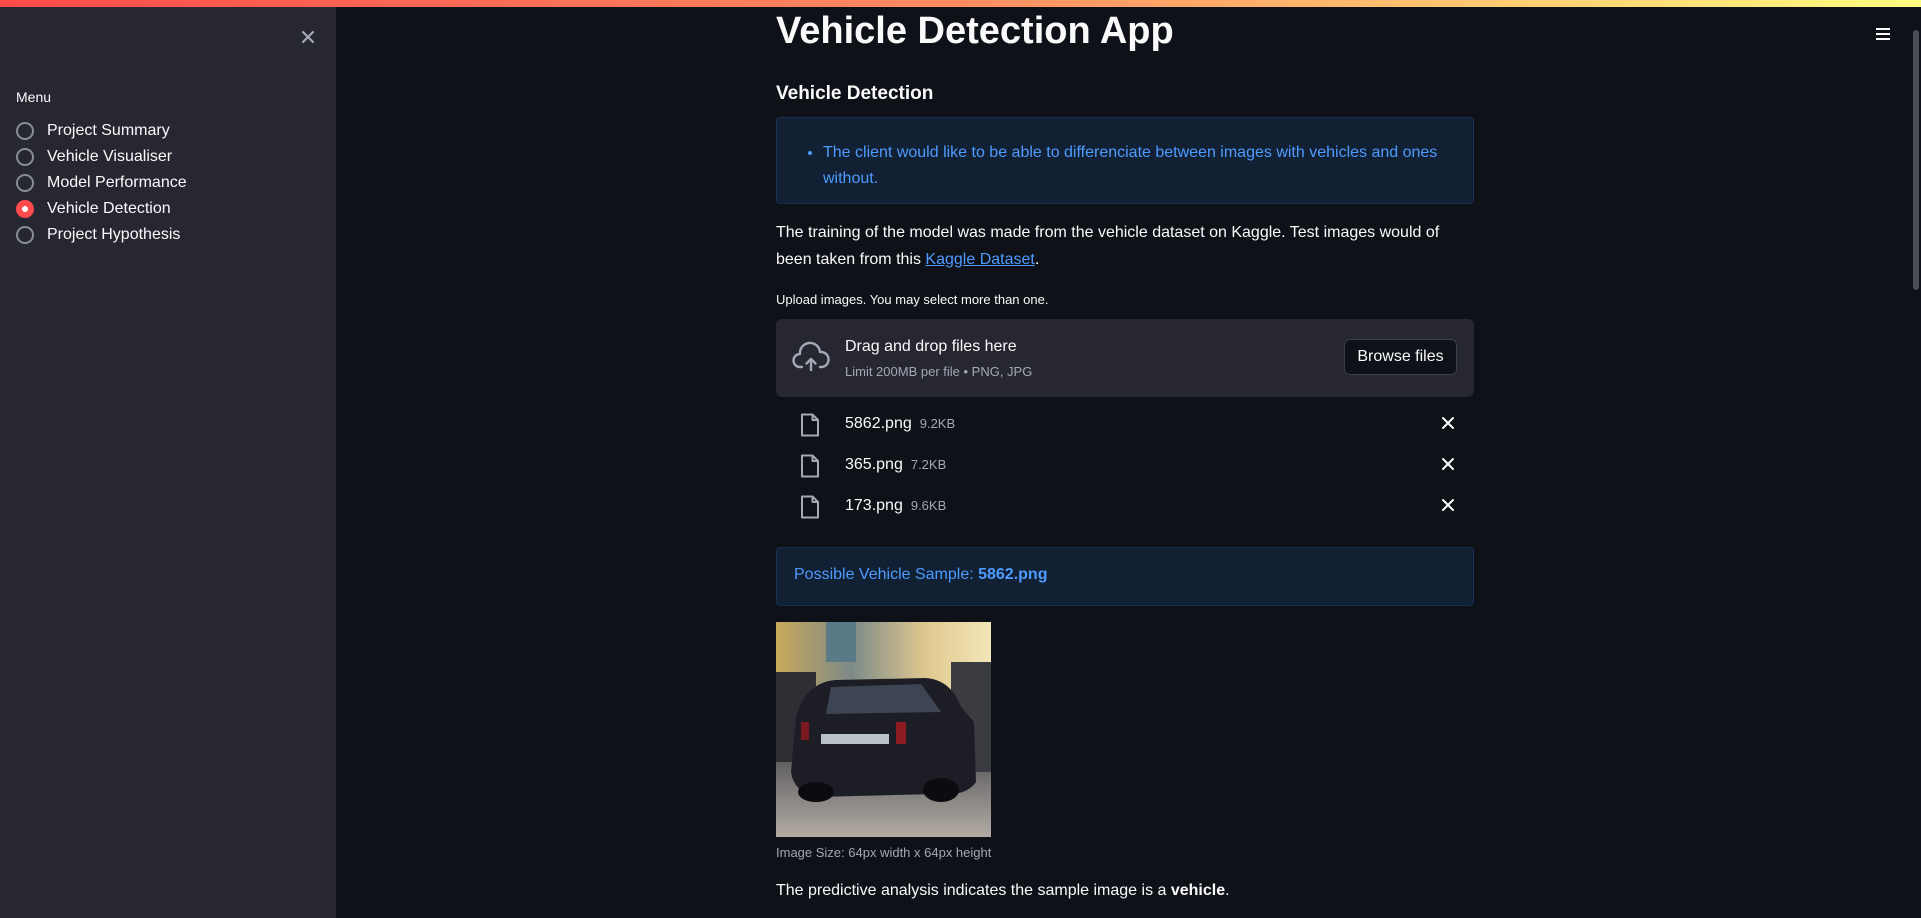 The image size is (1921, 918). What do you see at coordinates (108, 130) in the screenshot?
I see `menu-item-label: Project Summary` at bounding box center [108, 130].